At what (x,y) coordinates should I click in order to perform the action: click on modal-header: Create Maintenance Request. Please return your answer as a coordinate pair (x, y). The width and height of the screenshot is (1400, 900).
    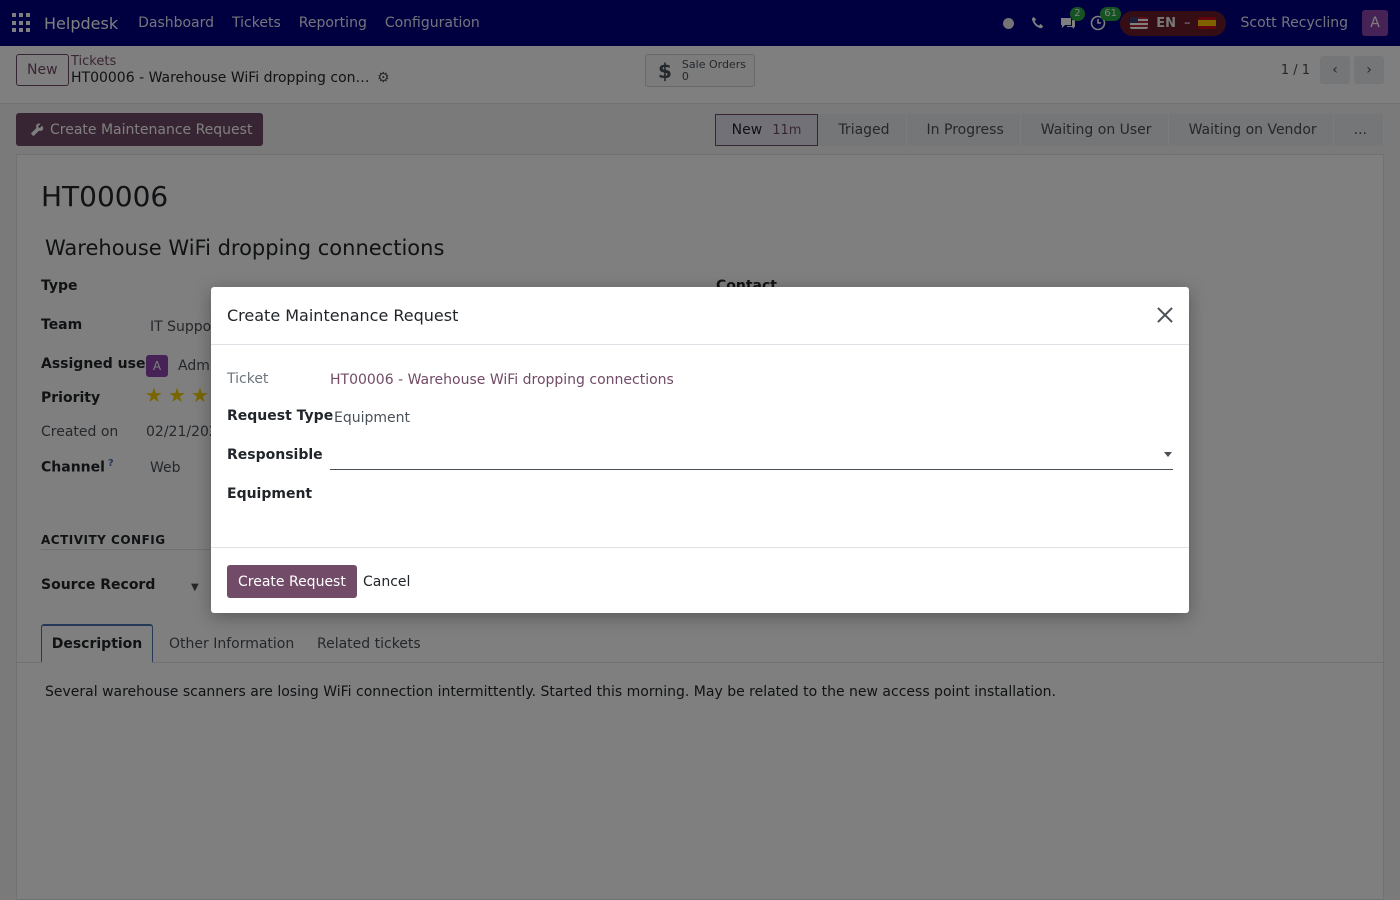
    Looking at the image, I should click on (700, 316).